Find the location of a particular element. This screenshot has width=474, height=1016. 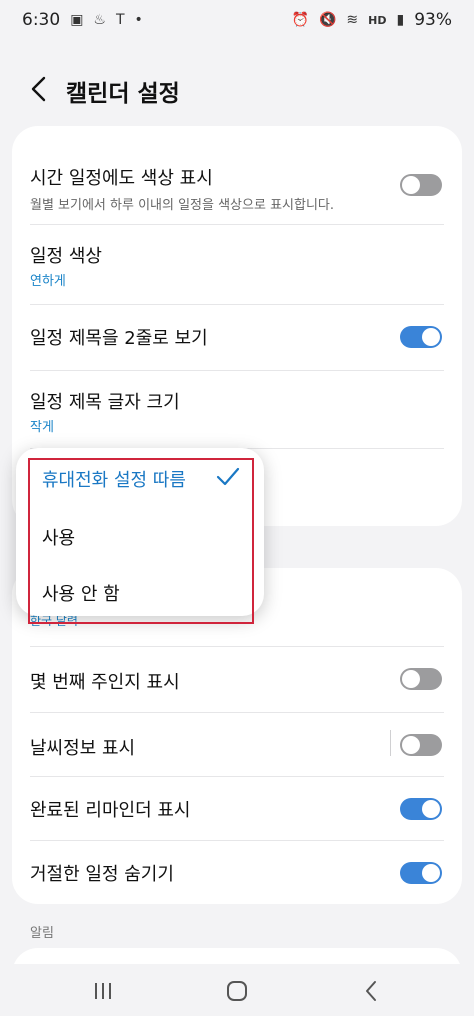

row-title: 시간 일정에도 색상 표시 is located at coordinates (121, 178).